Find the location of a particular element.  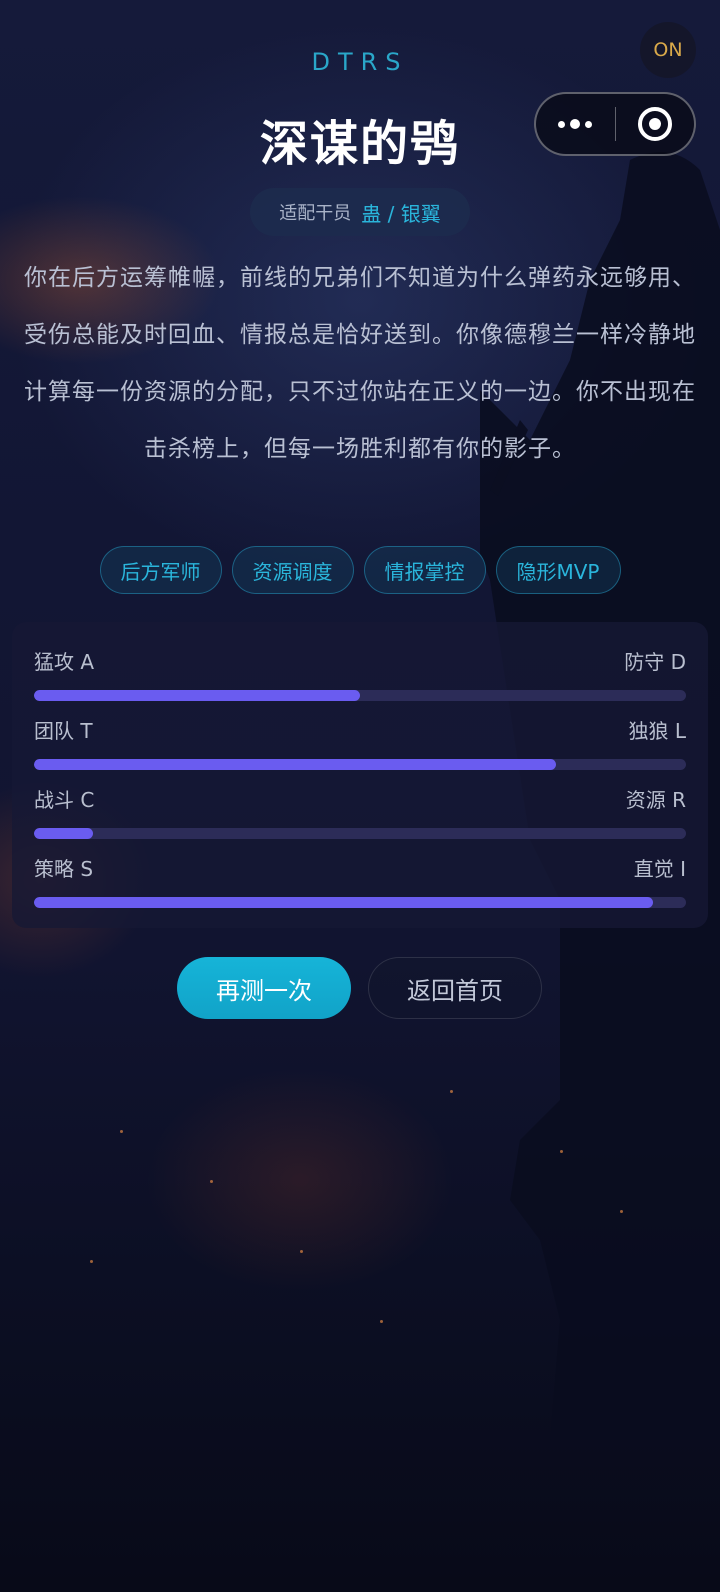

dimension-left-label: 猛攻 A is located at coordinates (64, 662).